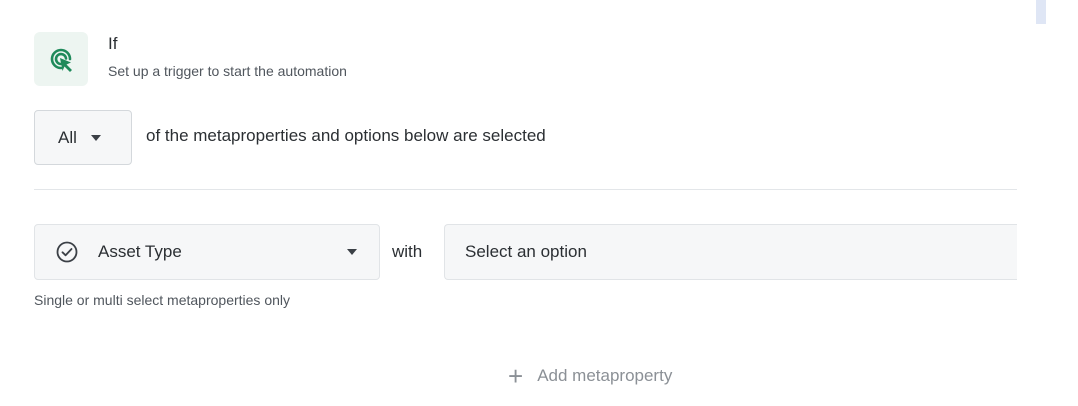 The width and height of the screenshot is (1078, 406). What do you see at coordinates (407, 251) in the screenshot?
I see `connector-label: with` at bounding box center [407, 251].